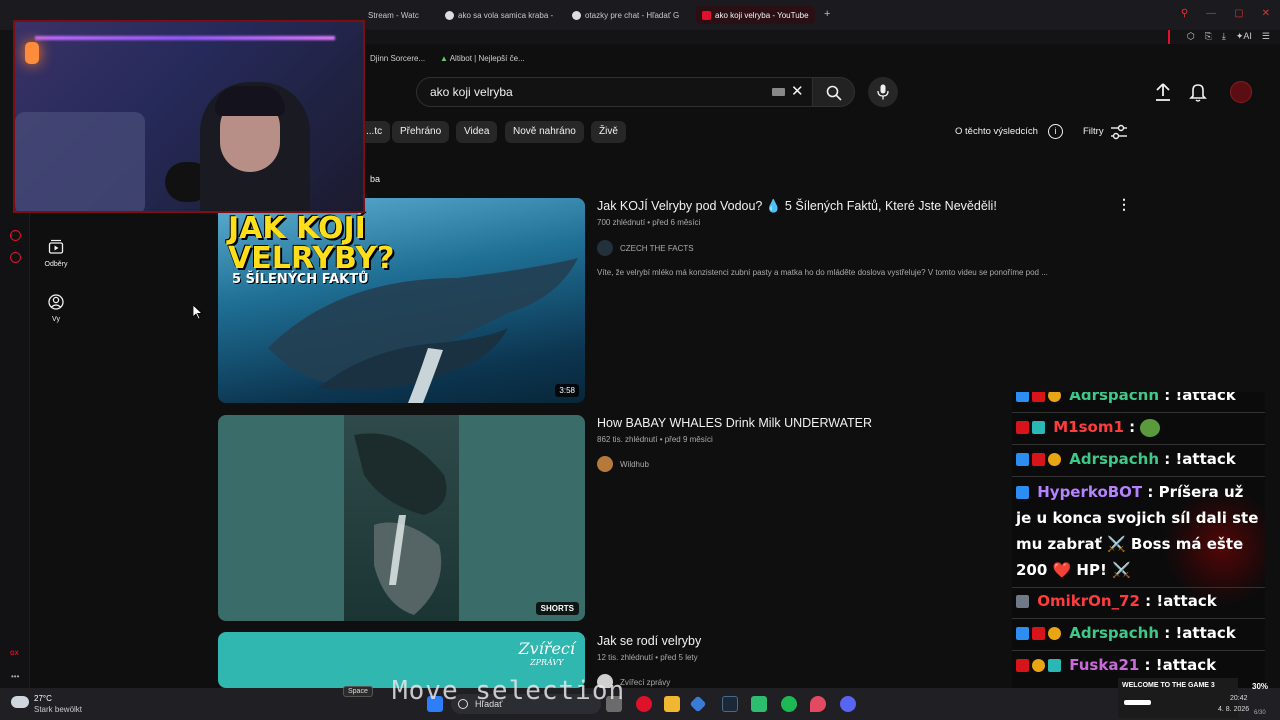 The height and width of the screenshot is (720, 1280). Describe the element at coordinates (546, 648) in the screenshot. I see `thumbnail-logo-line1: Zvířecí` at that location.